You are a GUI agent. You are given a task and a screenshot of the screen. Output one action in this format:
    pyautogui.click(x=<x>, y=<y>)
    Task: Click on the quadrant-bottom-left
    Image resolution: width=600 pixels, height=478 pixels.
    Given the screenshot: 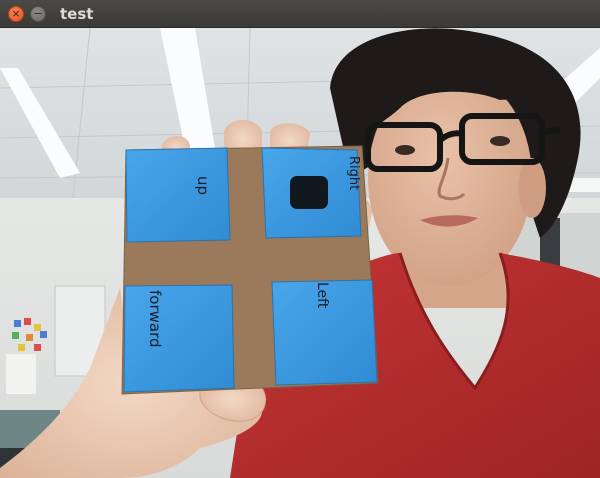 What is the action you would take?
    pyautogui.click(x=179, y=338)
    